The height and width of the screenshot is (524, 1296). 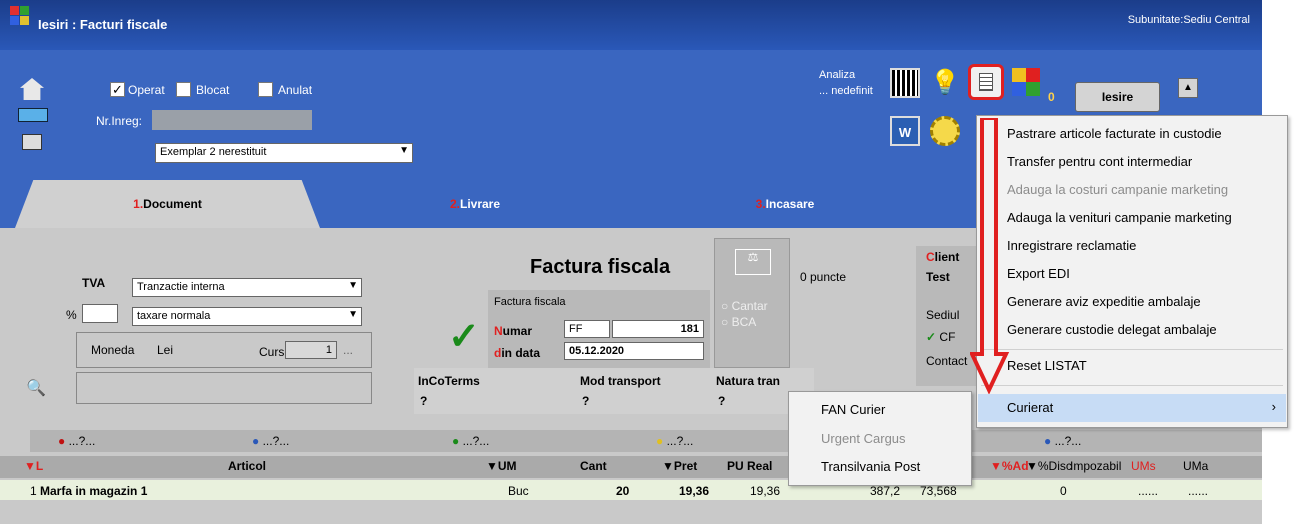 What do you see at coordinates (32, 142) in the screenshot?
I see `printer-icon` at bounding box center [32, 142].